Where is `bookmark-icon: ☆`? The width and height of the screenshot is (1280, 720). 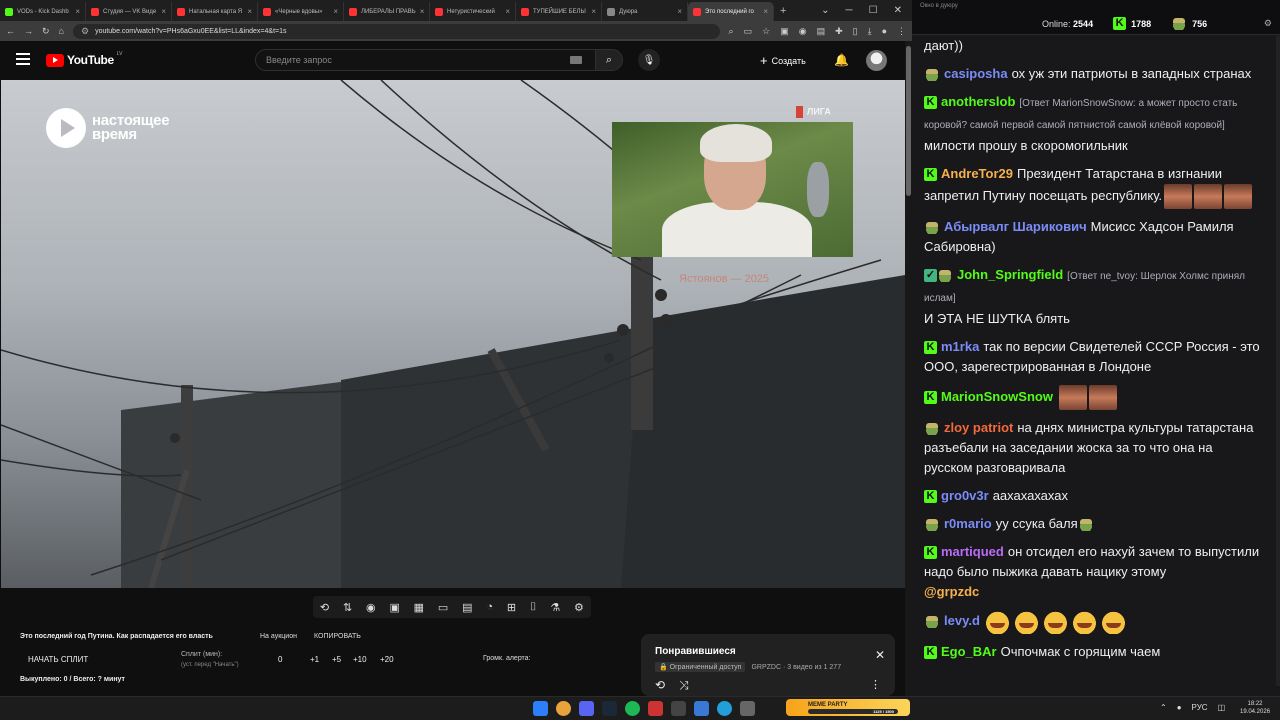 bookmark-icon: ☆ is located at coordinates (766, 31).